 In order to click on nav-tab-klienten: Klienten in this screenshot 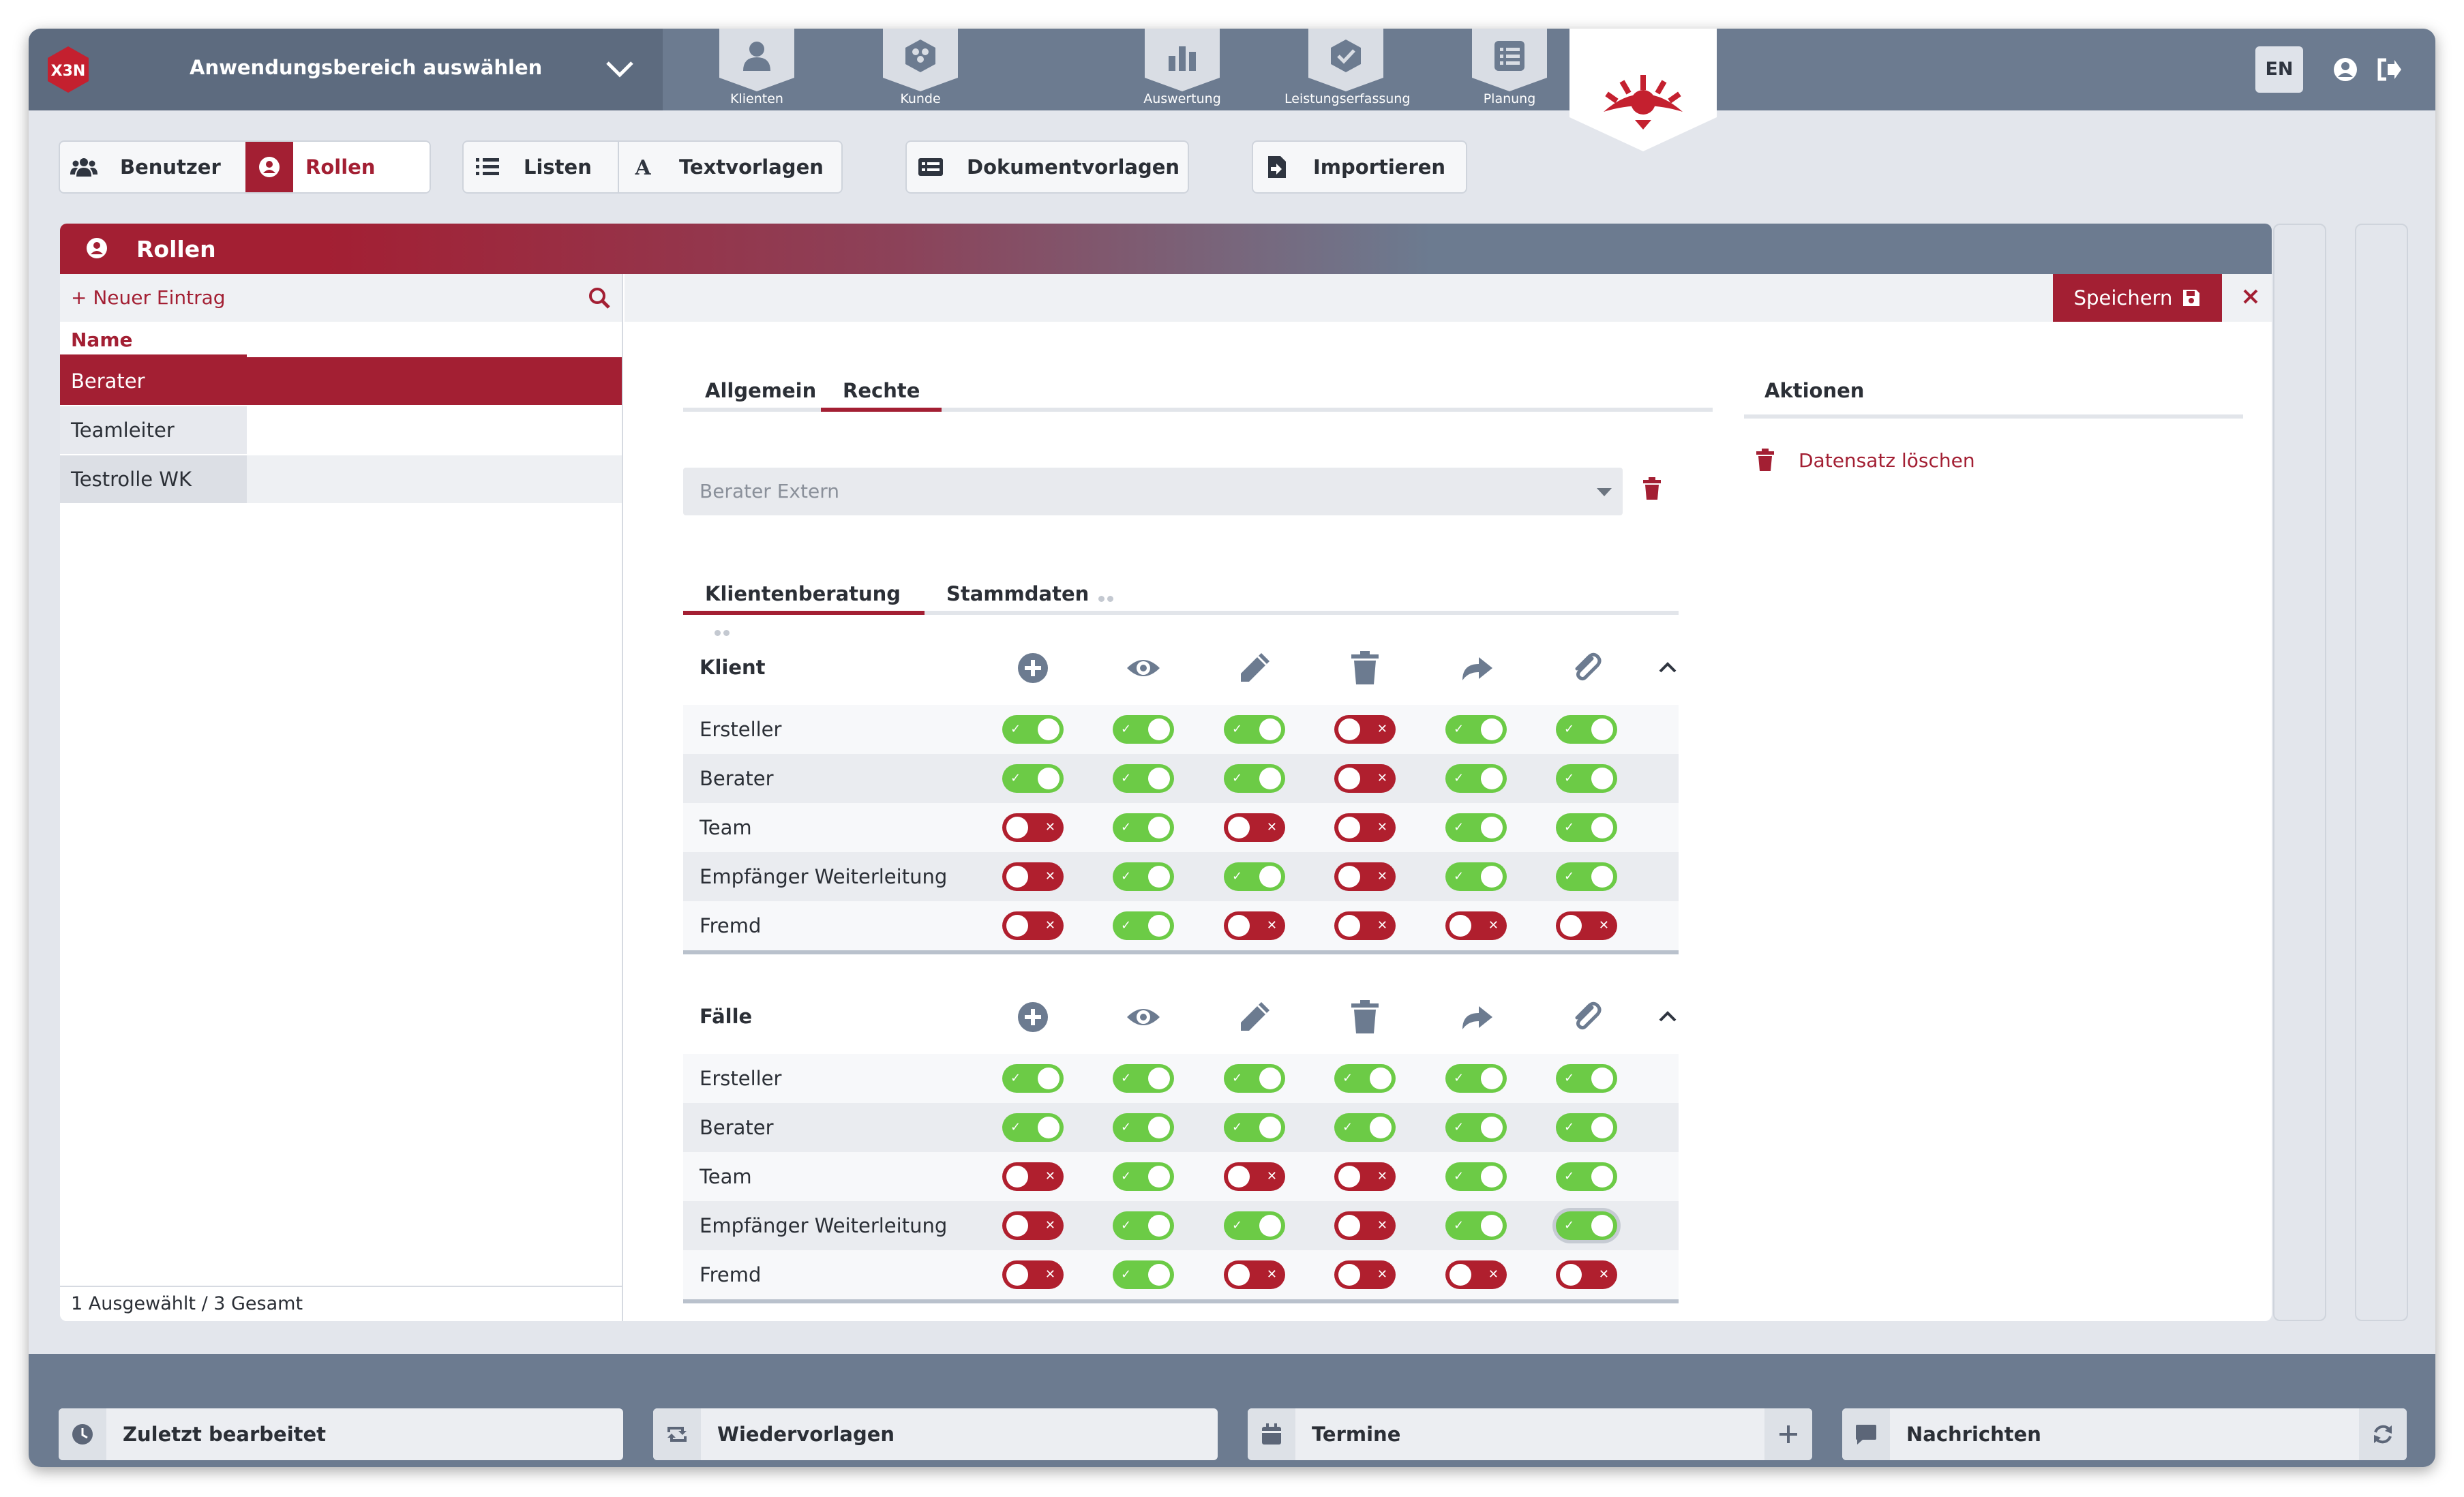, I will do `click(756, 69)`.